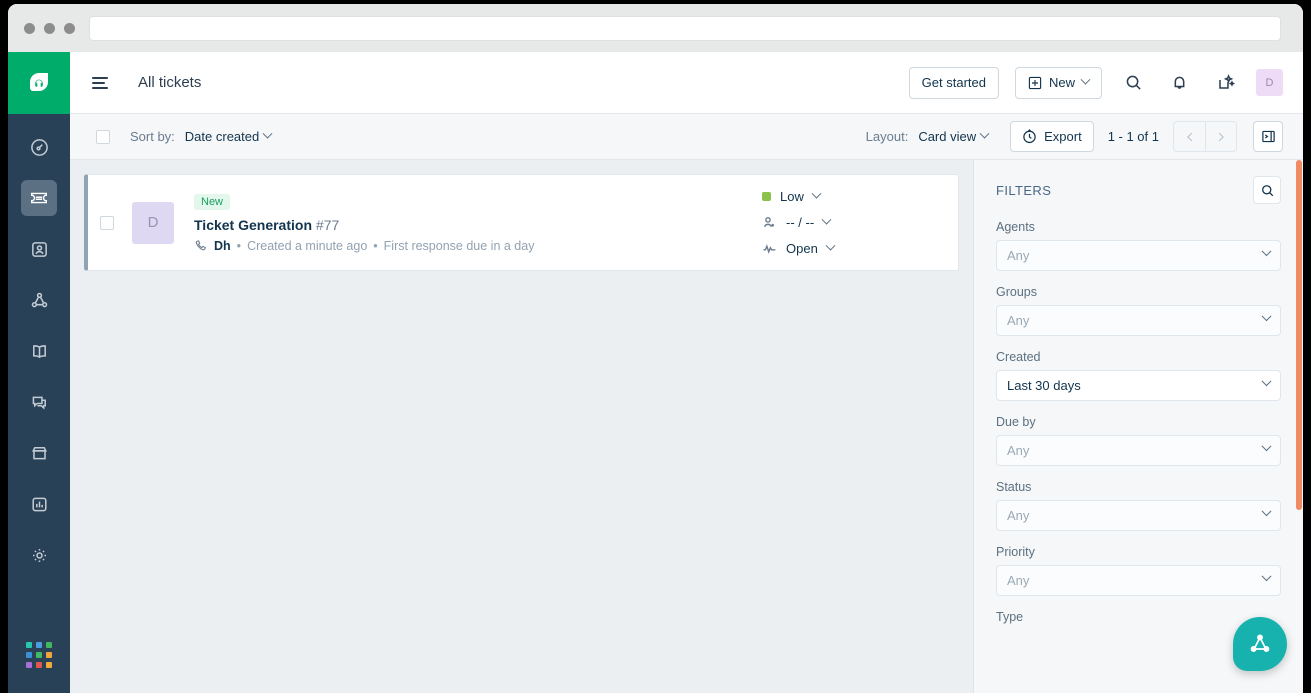  What do you see at coordinates (153, 222) in the screenshot?
I see `avatar: D` at bounding box center [153, 222].